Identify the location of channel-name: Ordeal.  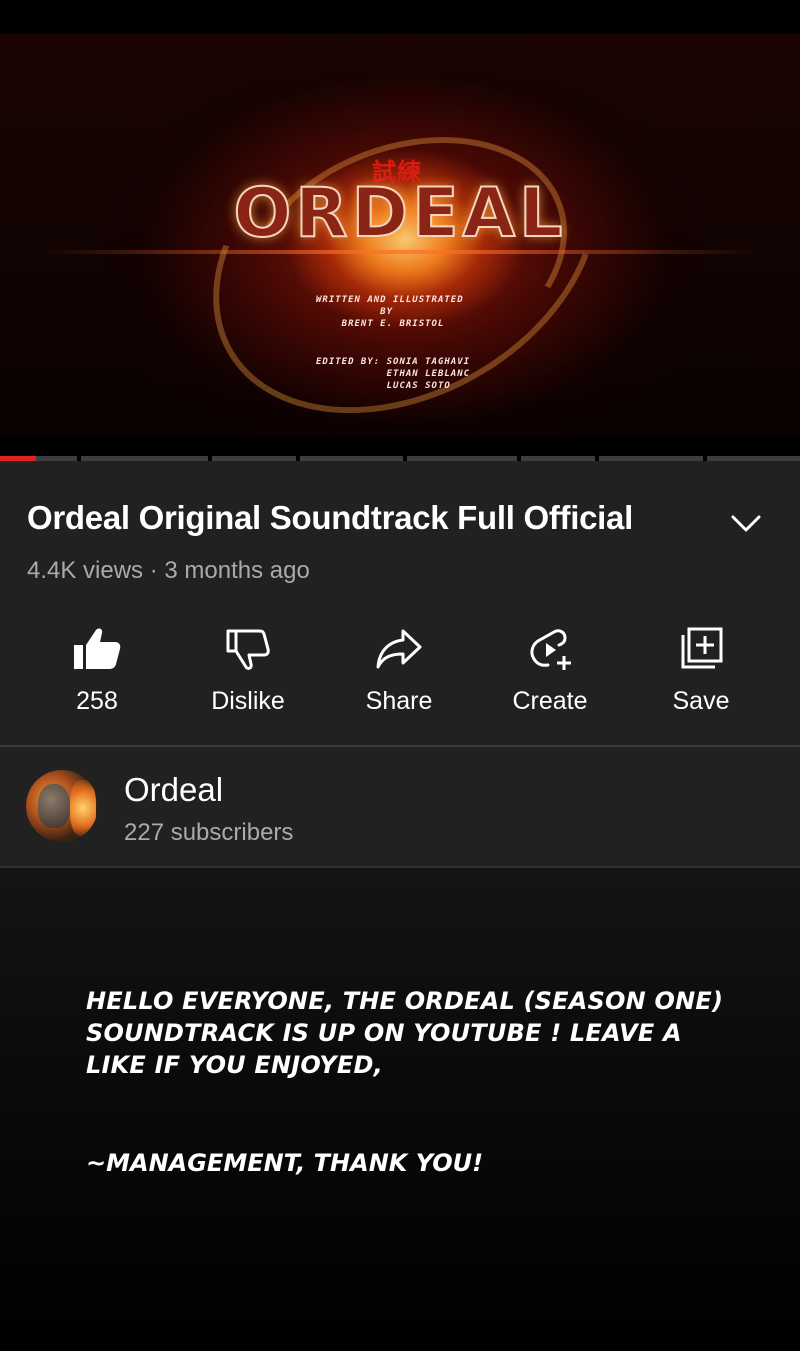
(173, 790).